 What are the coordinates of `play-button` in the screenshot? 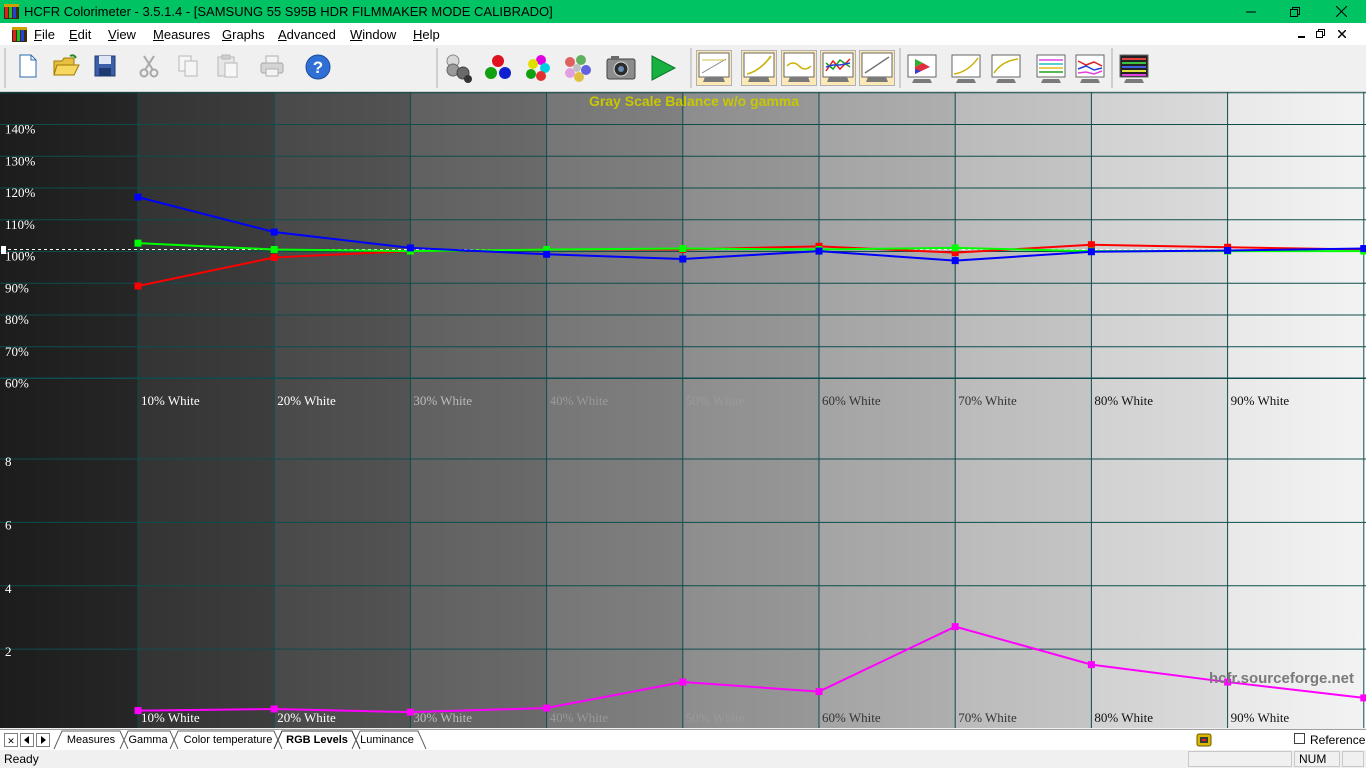 It's located at (663, 68).